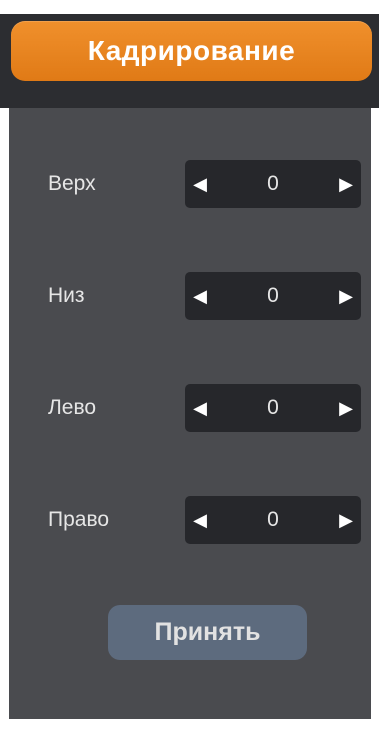 This screenshot has height=731, width=379. Describe the element at coordinates (72, 407) in the screenshot. I see `left-label: Лево` at that location.